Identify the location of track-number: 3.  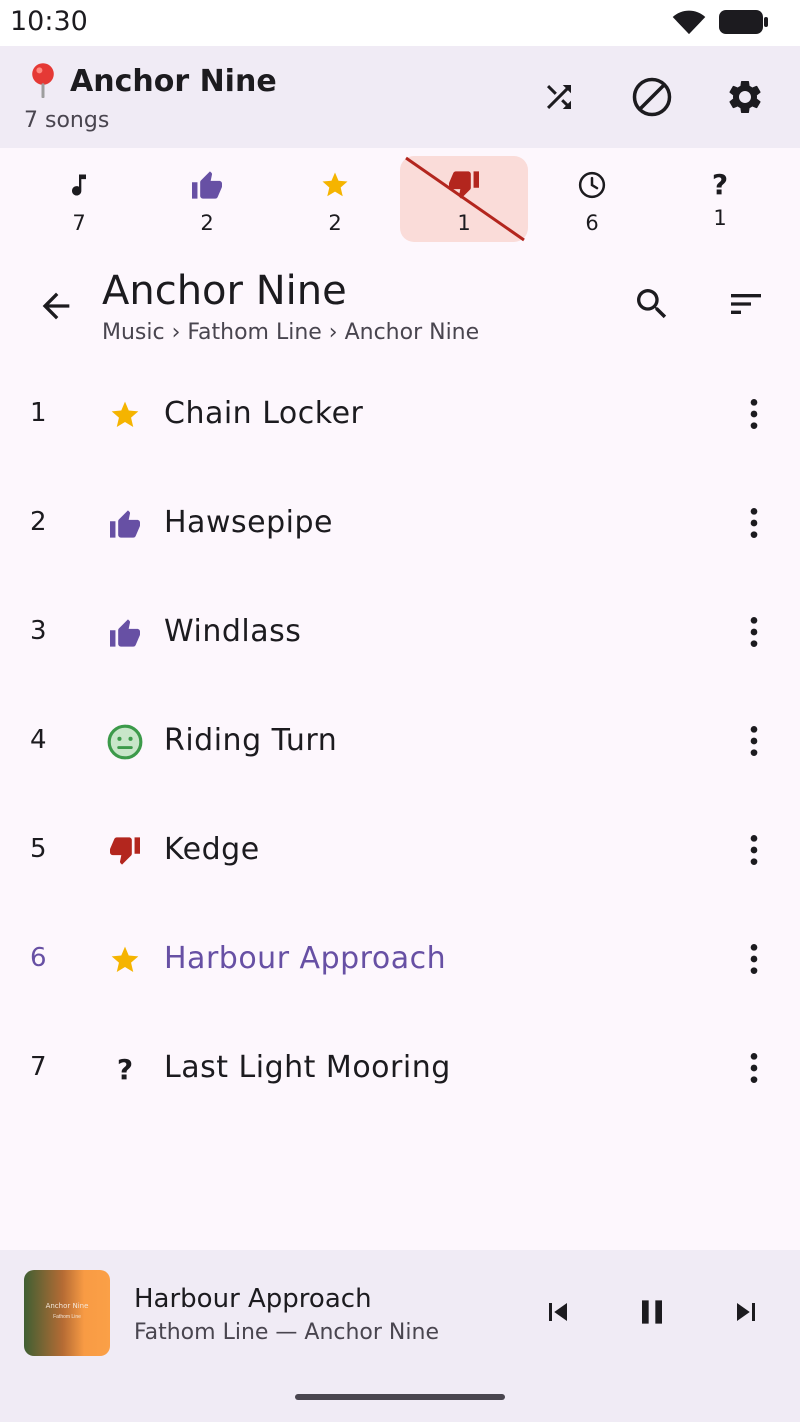
(38, 631).